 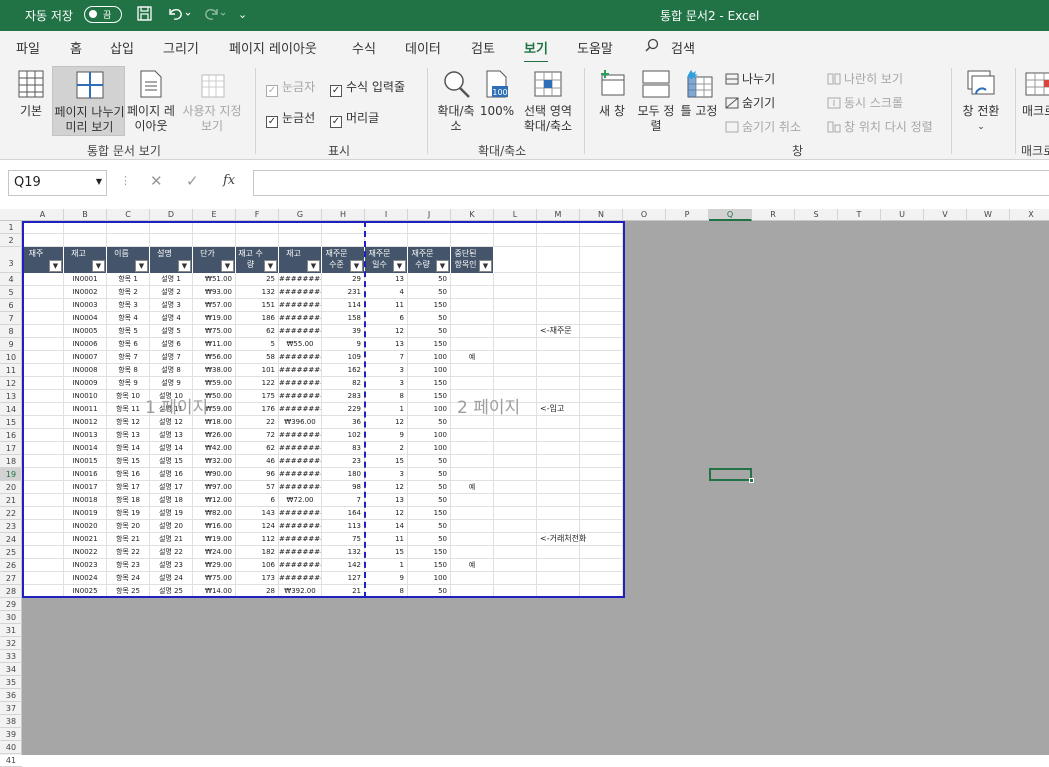 I want to click on table-cell: ₩38.00, so click(x=214, y=370).